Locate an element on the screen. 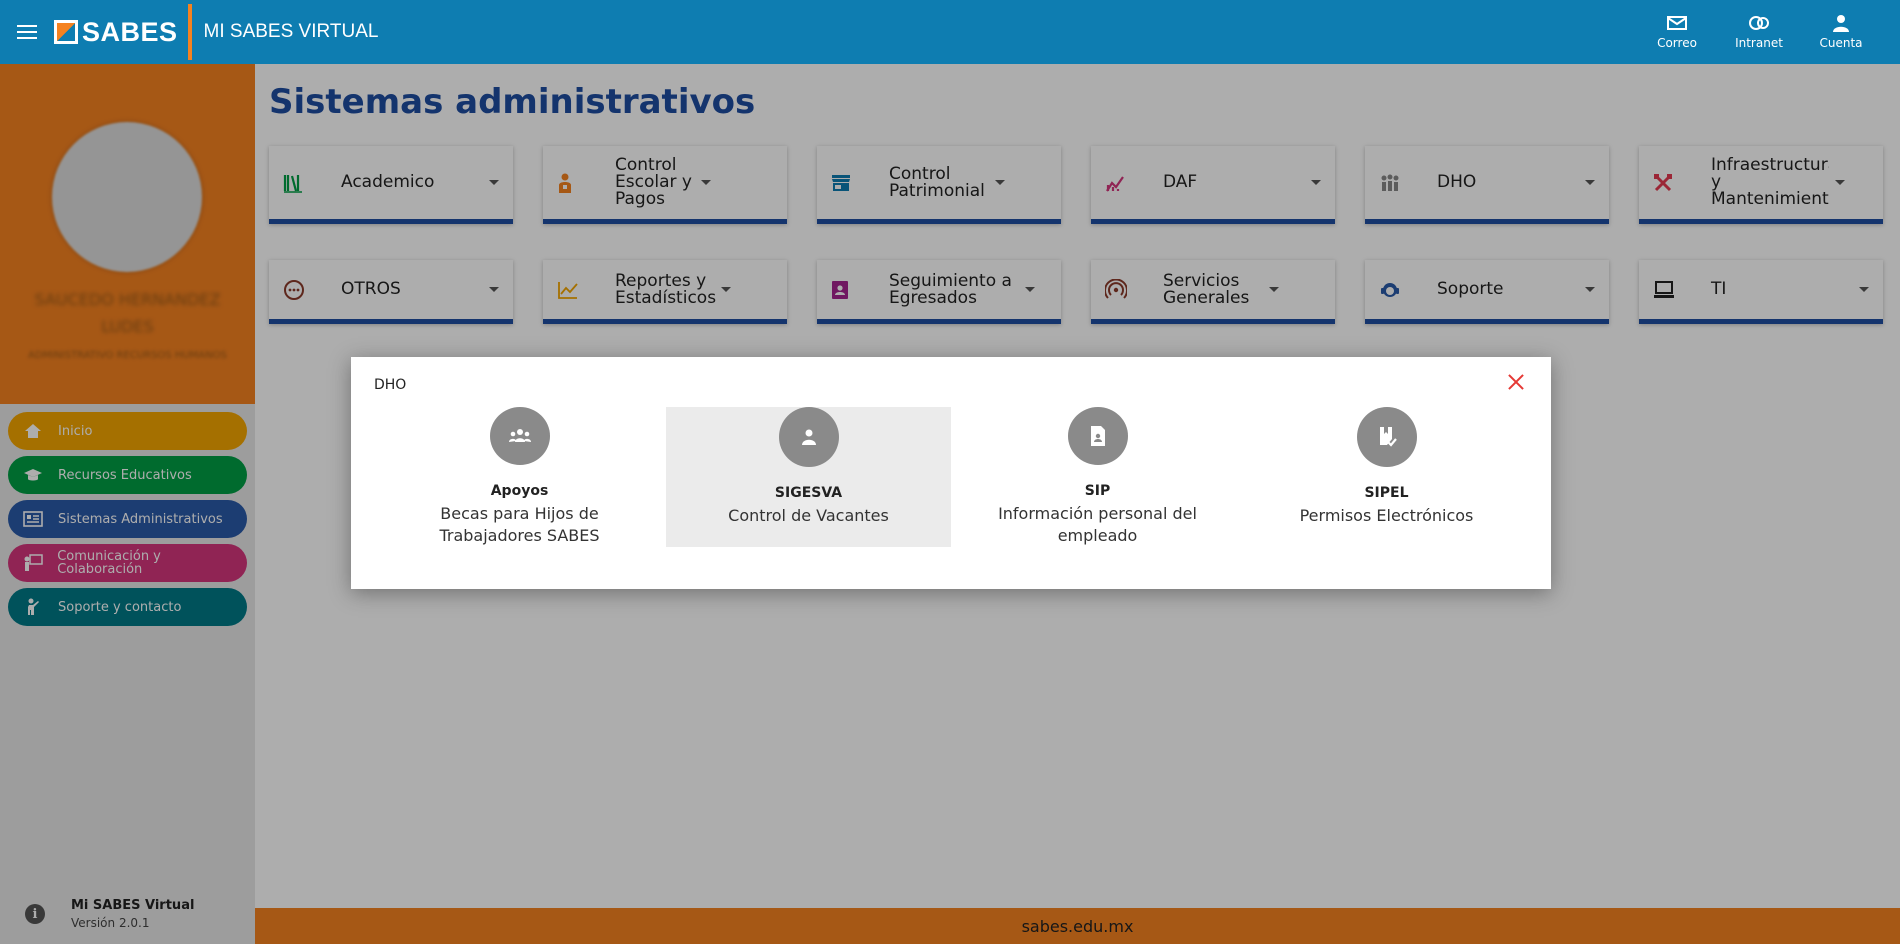 Image resolution: width=1900 pixels, height=944 pixels. account-label: Cuenta is located at coordinates (1841, 43).